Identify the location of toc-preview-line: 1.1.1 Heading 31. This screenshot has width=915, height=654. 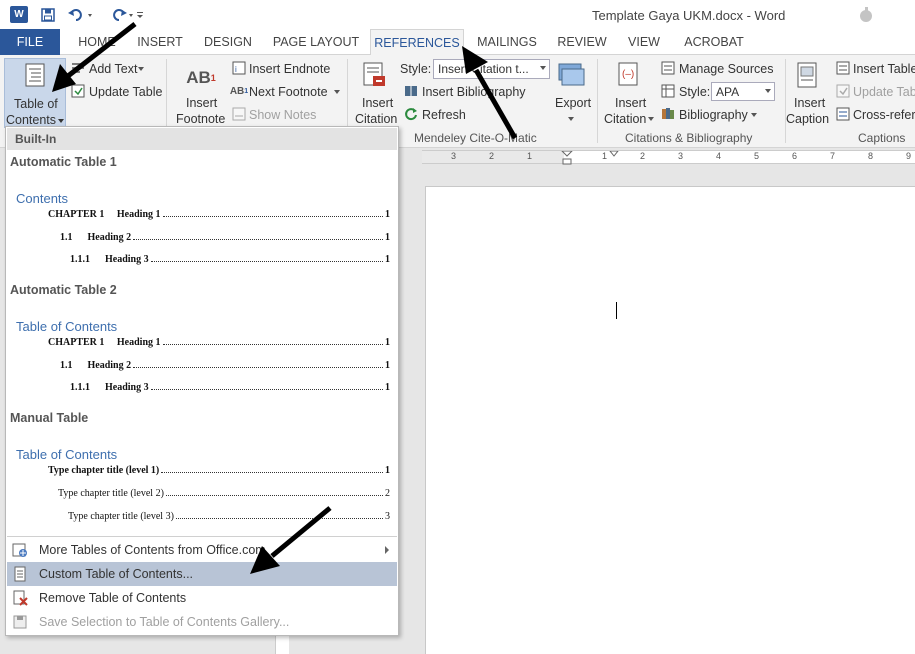
(230, 387).